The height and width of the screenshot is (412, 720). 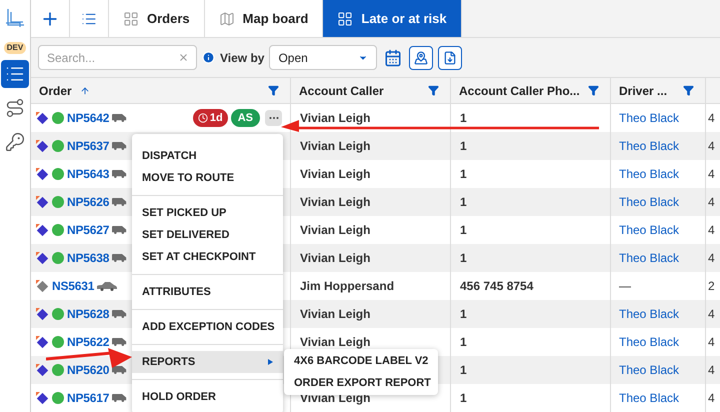 I want to click on map-icon, so click(x=226, y=18).